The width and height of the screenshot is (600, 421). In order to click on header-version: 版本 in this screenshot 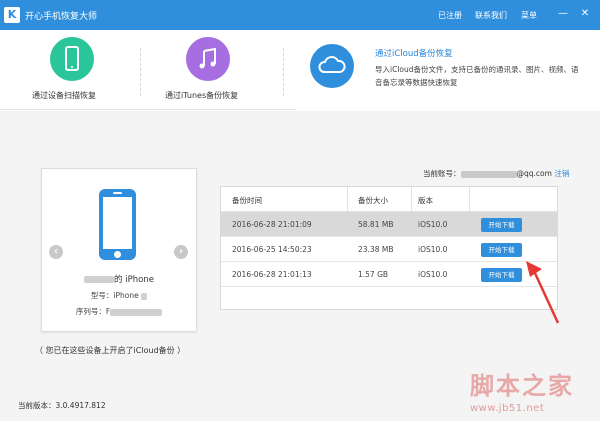, I will do `click(425, 200)`.